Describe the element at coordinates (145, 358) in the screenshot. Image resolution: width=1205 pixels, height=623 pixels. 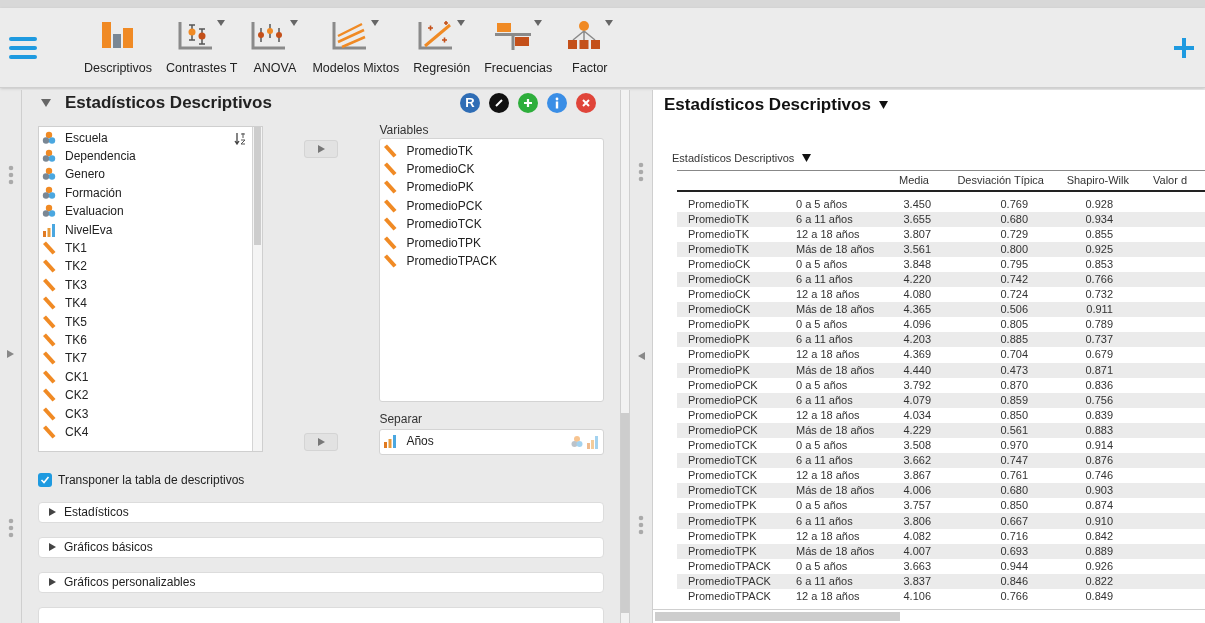
I see `variable-item: TK7` at that location.